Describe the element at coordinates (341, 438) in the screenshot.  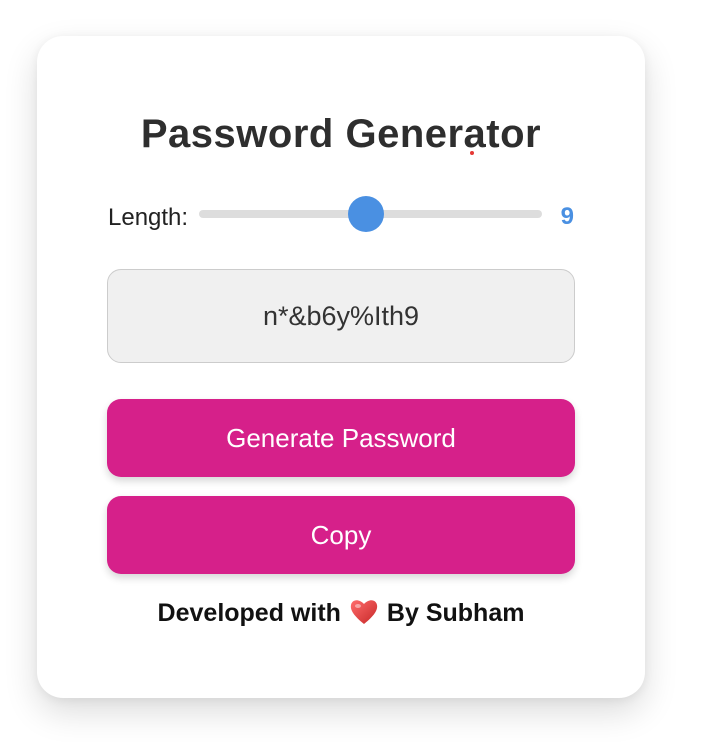
I see `generate-password-button: Generate Password` at that location.